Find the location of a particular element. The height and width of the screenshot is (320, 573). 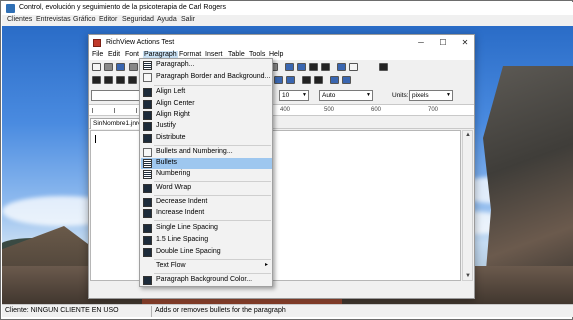

menu-tools: Tools is located at coordinates (257, 54).